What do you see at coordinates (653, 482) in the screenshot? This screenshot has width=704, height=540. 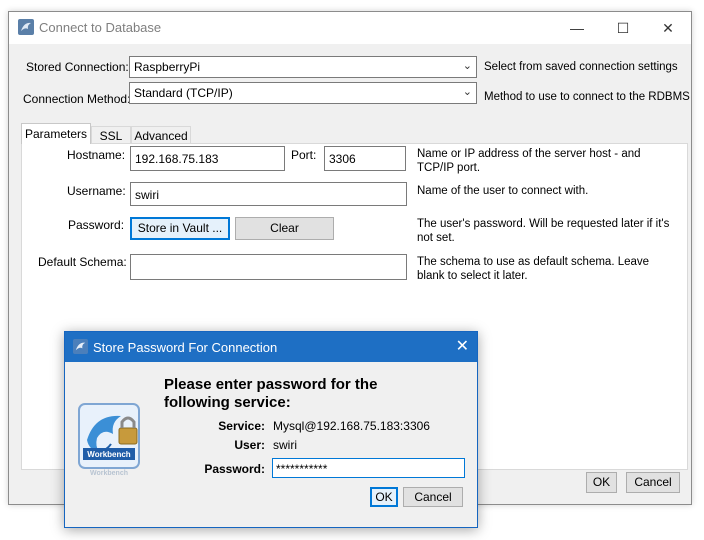 I see `cancel-button: Cancel` at bounding box center [653, 482].